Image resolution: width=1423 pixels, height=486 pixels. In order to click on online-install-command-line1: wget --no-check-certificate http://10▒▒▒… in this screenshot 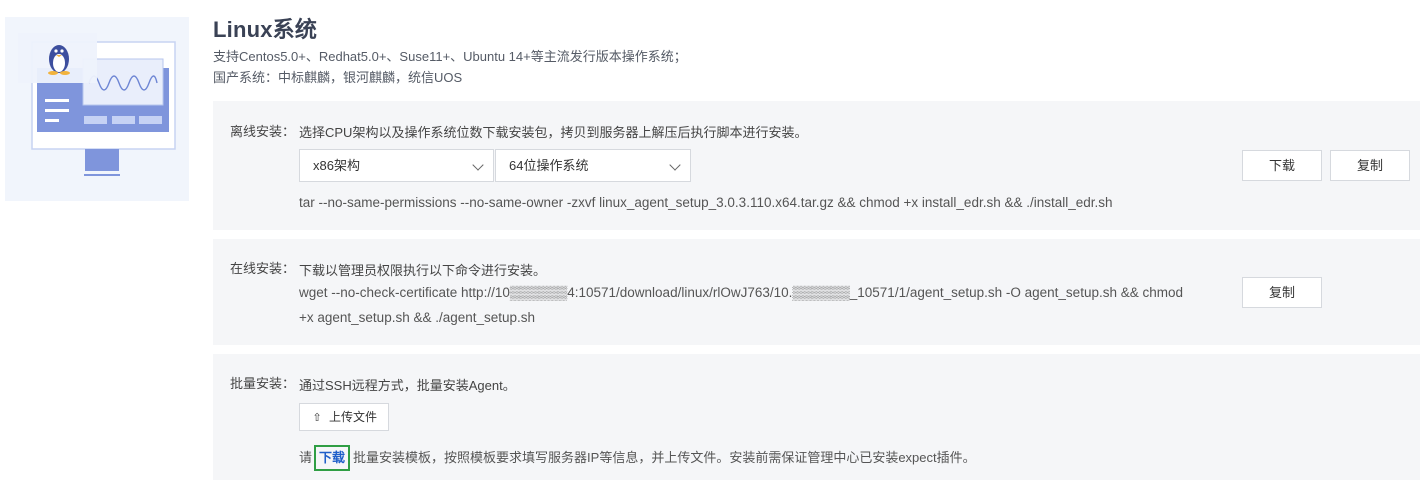, I will do `click(741, 292)`.